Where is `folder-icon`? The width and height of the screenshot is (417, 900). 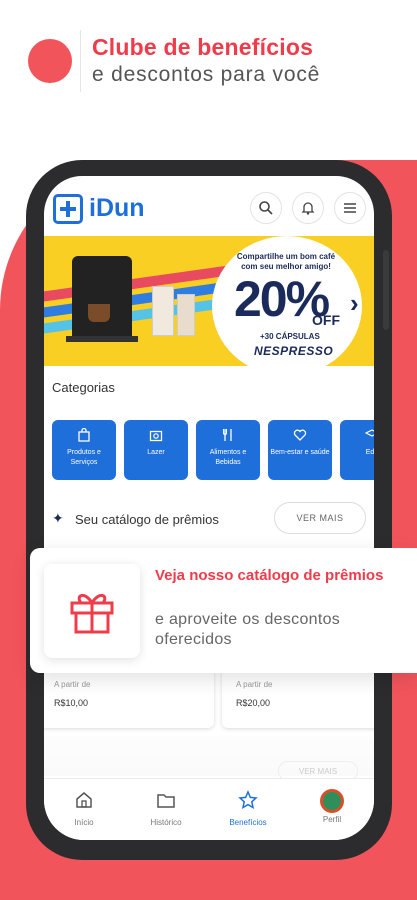
folder-icon is located at coordinates (166, 801).